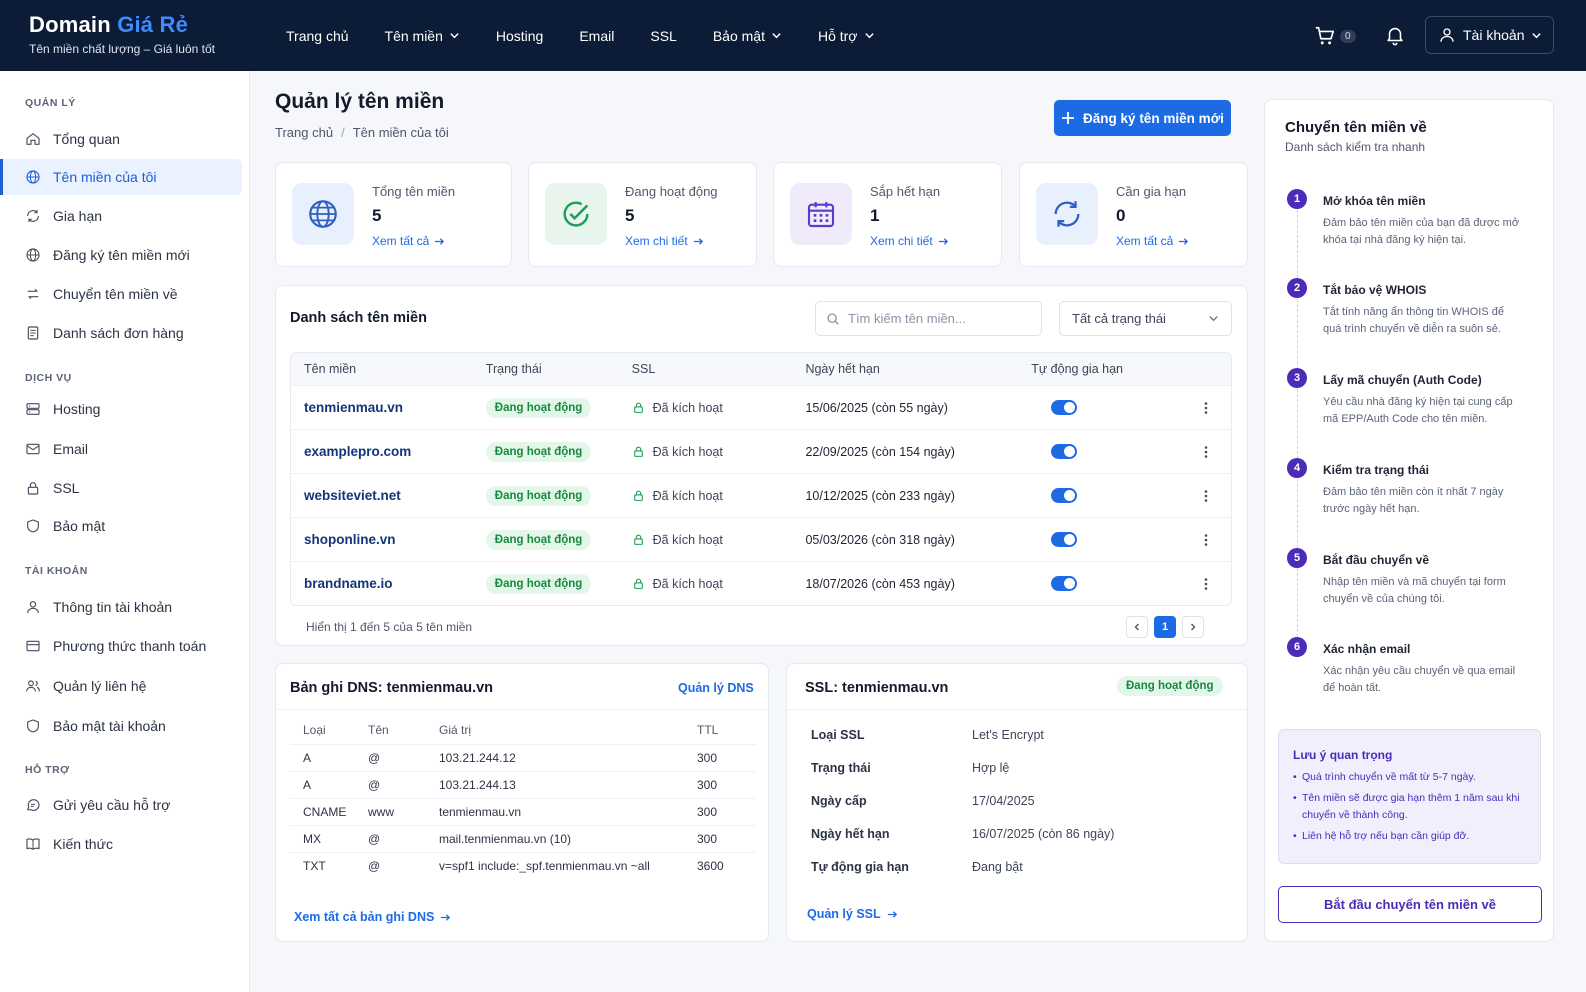 This screenshot has height=992, width=1586. What do you see at coordinates (121, 255) in the screenshot?
I see `sidebar-item-dang-ky-ten-mien-moi: Đăng ký tên miền mới` at bounding box center [121, 255].